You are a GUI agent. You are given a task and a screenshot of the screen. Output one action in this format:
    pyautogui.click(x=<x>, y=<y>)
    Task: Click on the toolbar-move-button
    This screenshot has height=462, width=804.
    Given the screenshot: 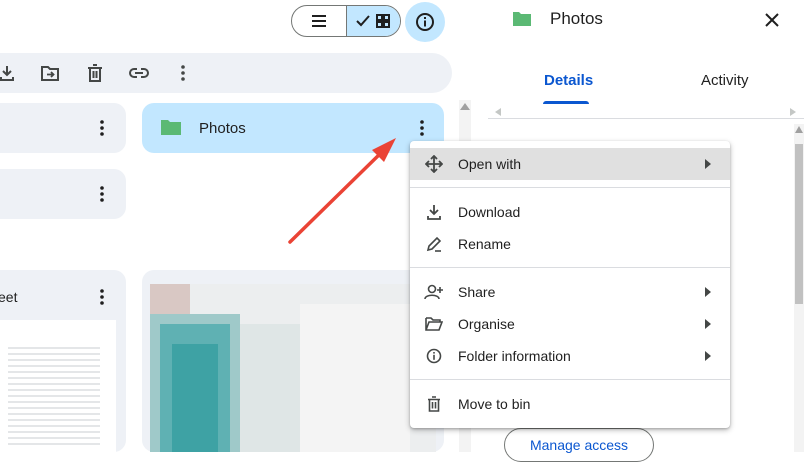 What is the action you would take?
    pyautogui.click(x=50, y=73)
    